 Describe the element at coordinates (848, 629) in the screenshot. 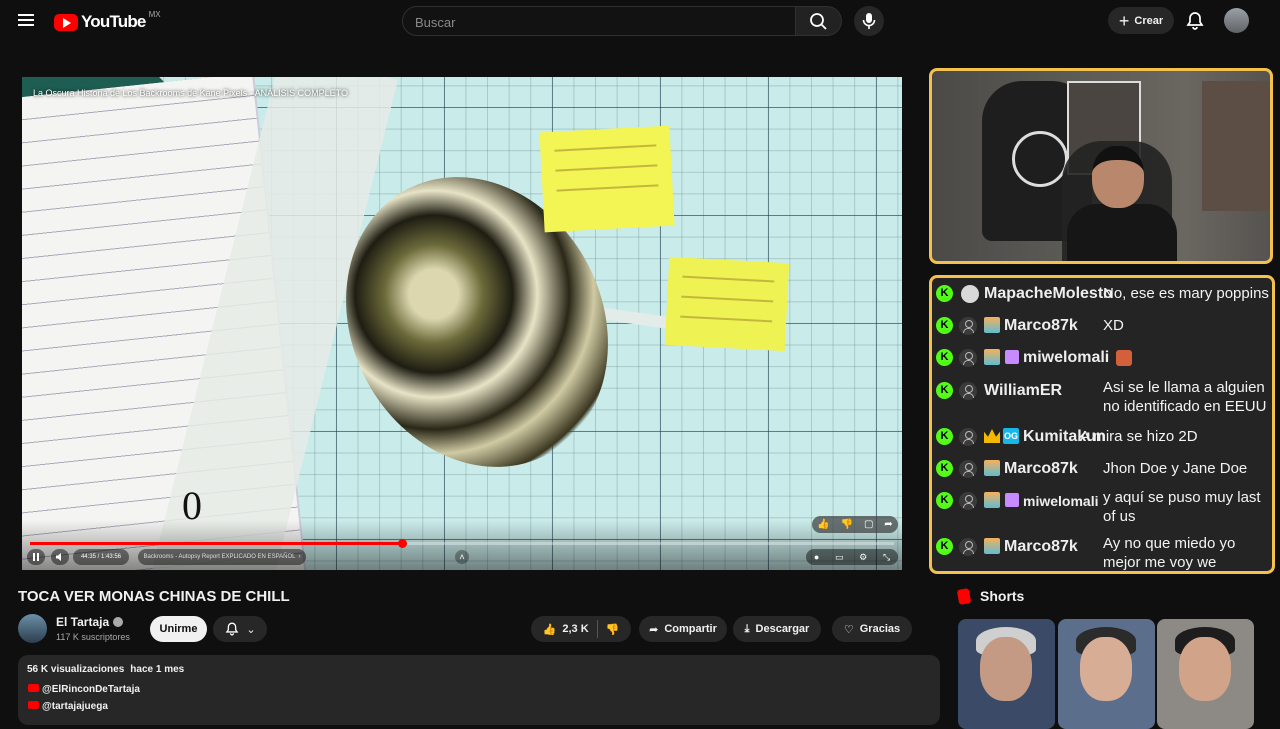

I see `heart-dollar-icon: ♡` at that location.